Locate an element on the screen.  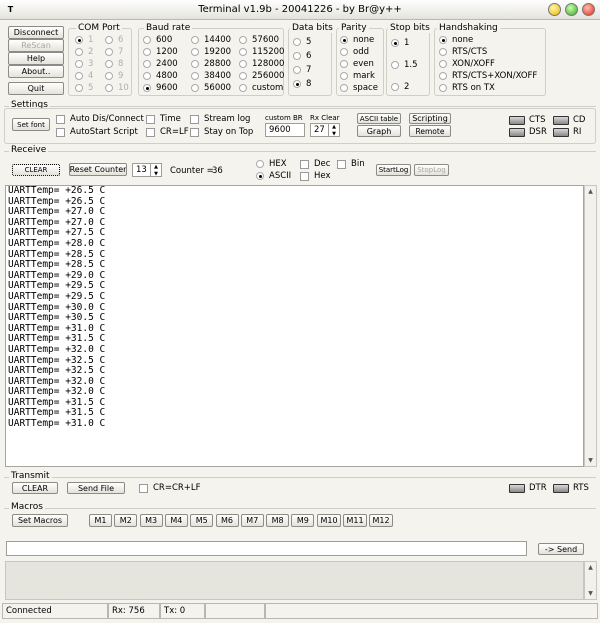
dec-checkbox: Dec is located at coordinates (315, 164).